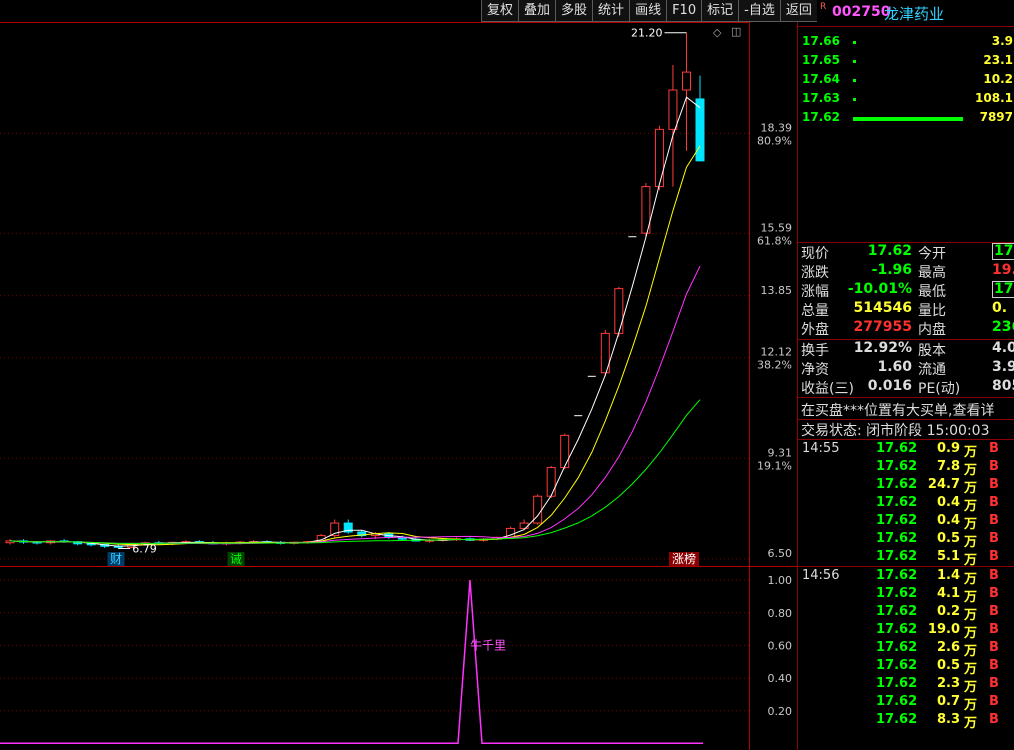  What do you see at coordinates (948, 701) in the screenshot?
I see `tick-volume: 0.7` at bounding box center [948, 701].